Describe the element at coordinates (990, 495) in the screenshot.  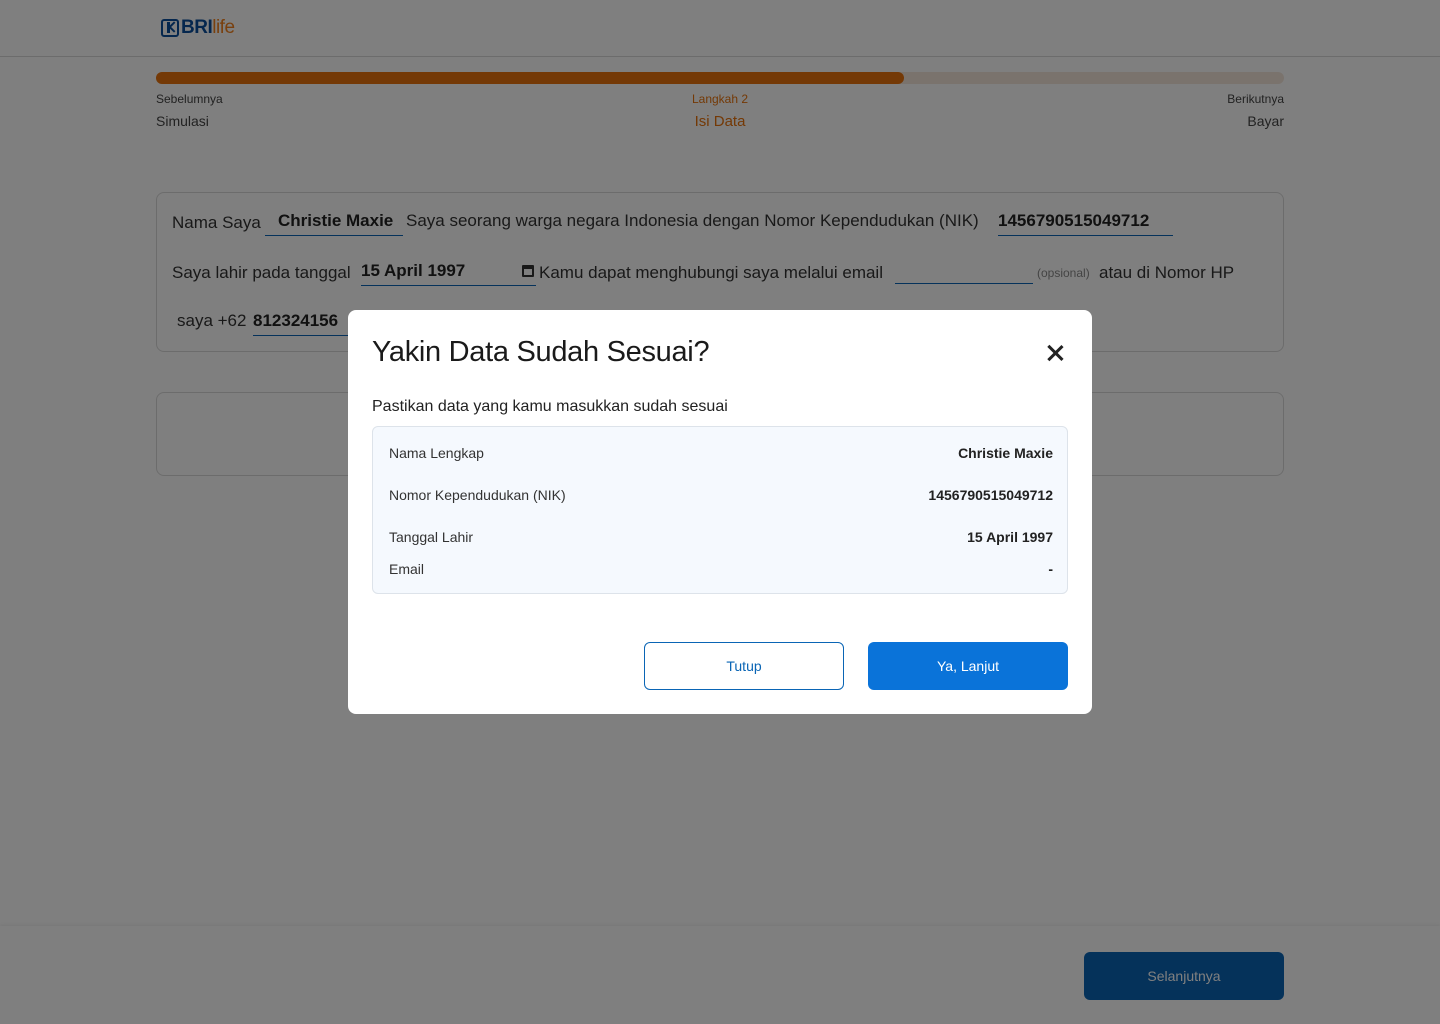
I see `summary-value: 1456790515049712` at that location.